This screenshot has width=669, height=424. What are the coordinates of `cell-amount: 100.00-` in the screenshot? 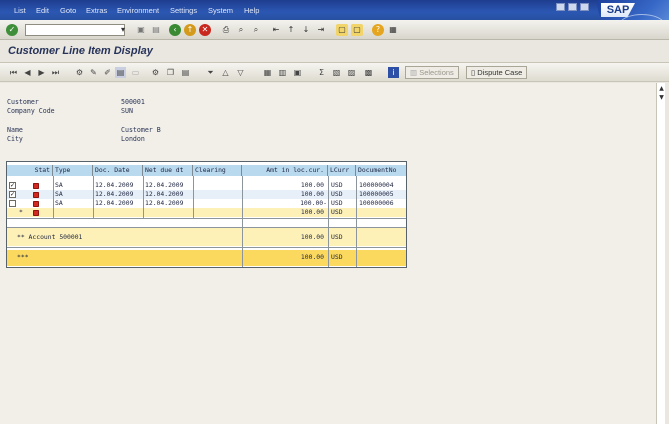 It's located at (313, 203).